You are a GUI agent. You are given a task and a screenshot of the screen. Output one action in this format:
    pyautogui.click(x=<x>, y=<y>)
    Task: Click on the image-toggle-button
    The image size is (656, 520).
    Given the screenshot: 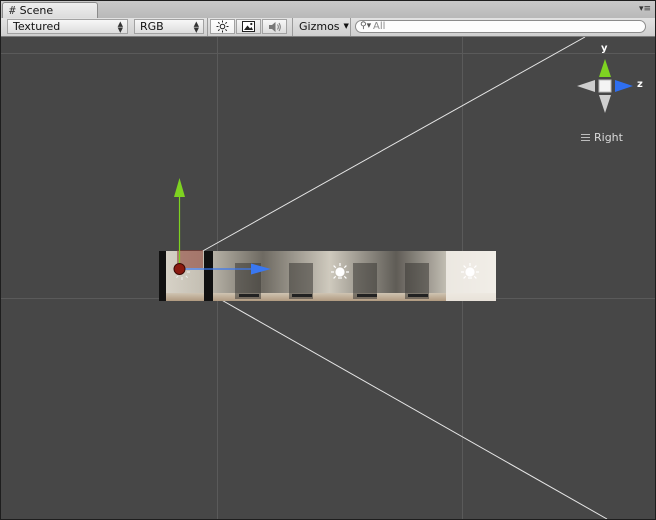 What is the action you would take?
    pyautogui.click(x=248, y=26)
    